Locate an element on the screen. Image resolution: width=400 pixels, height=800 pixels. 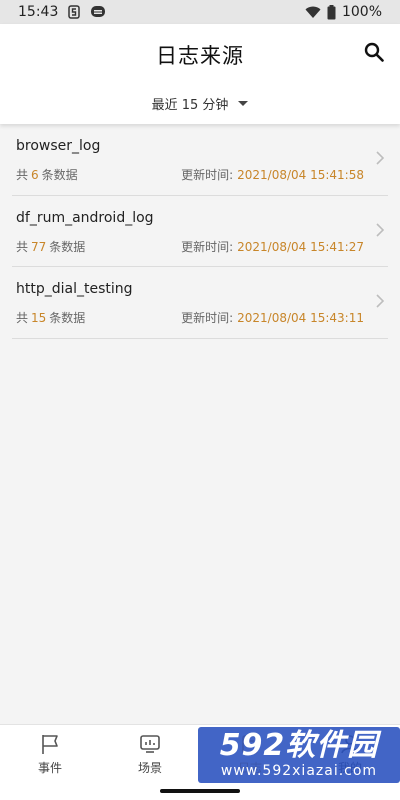
log-count: 共 6 条数据 is located at coordinates (47, 174).